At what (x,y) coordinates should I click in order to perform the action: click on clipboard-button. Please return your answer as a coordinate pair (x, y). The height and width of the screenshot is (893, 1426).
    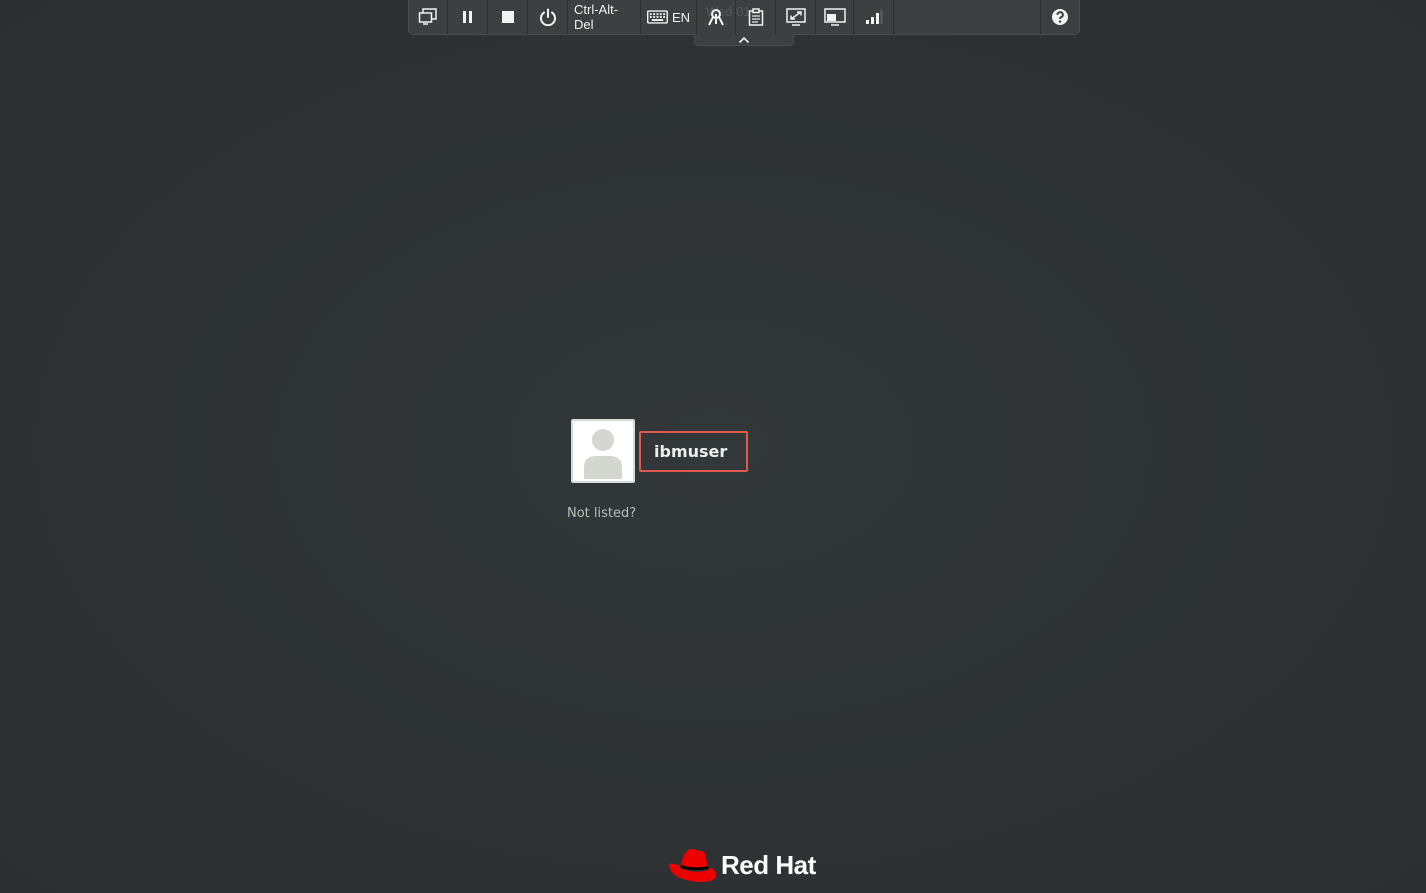
    Looking at the image, I should click on (756, 17).